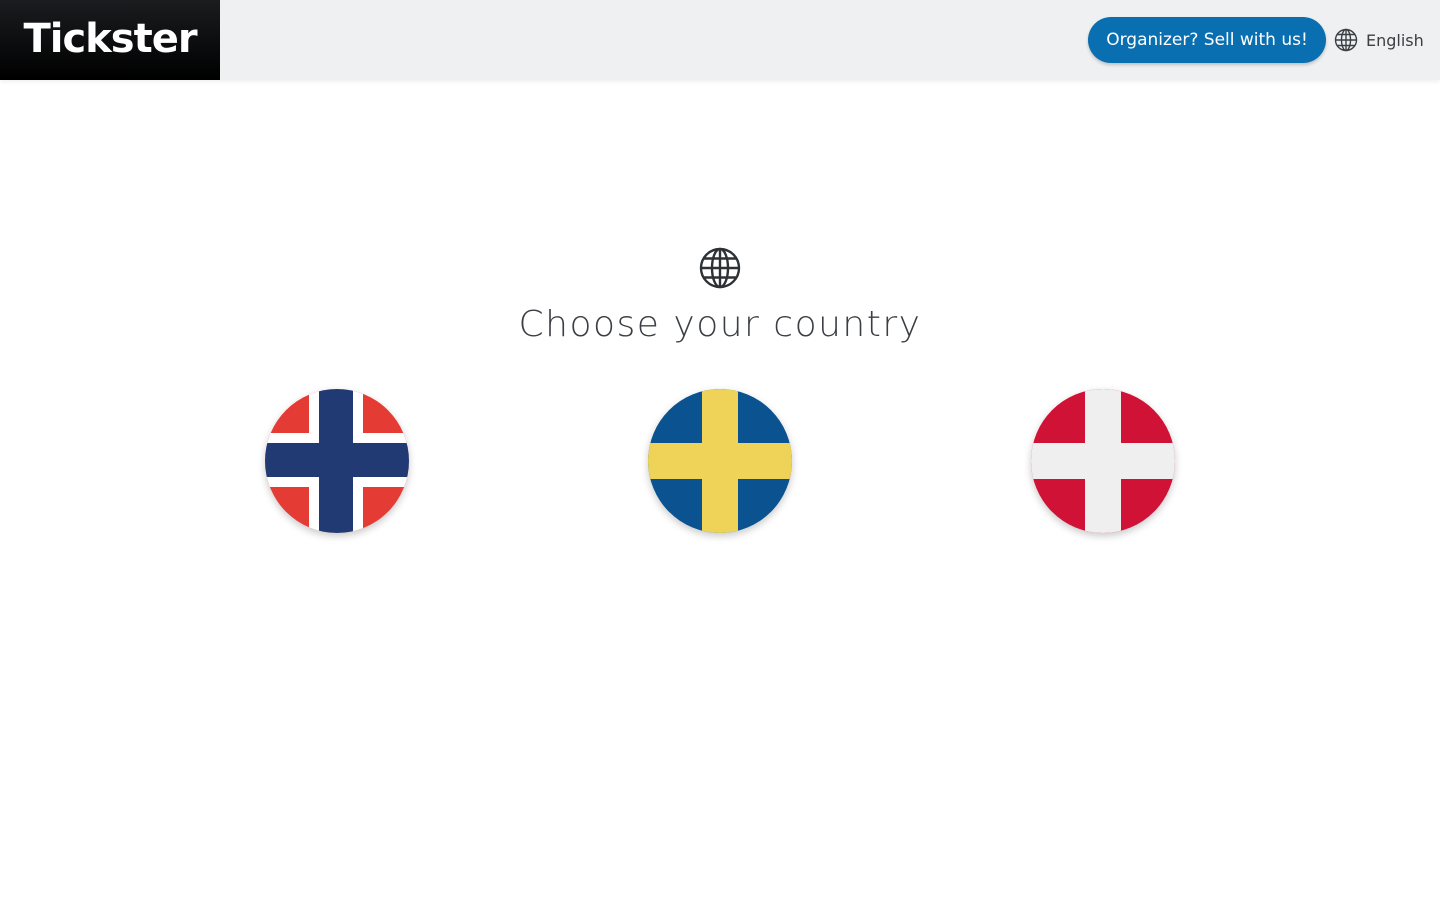 This screenshot has width=1440, height=900. I want to click on norway-flag-icon, so click(337, 461).